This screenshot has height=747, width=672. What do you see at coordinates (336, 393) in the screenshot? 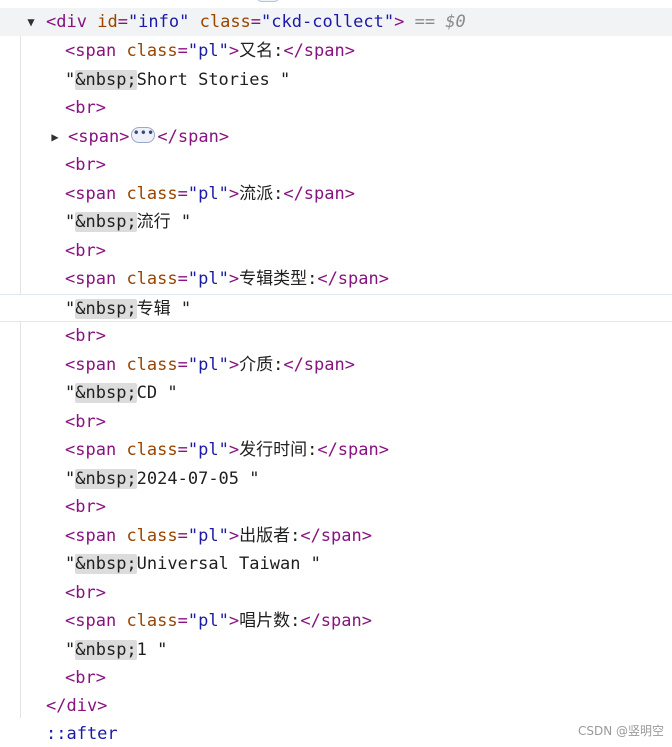
I see `dom-node-text: "&nbsp;CD "` at bounding box center [336, 393].